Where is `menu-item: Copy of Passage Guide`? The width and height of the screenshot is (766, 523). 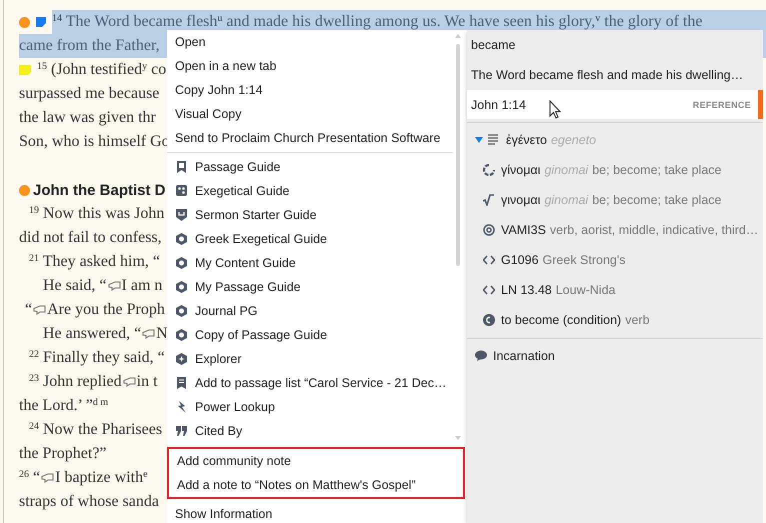 menu-item: Copy of Passage Guide is located at coordinates (310, 335).